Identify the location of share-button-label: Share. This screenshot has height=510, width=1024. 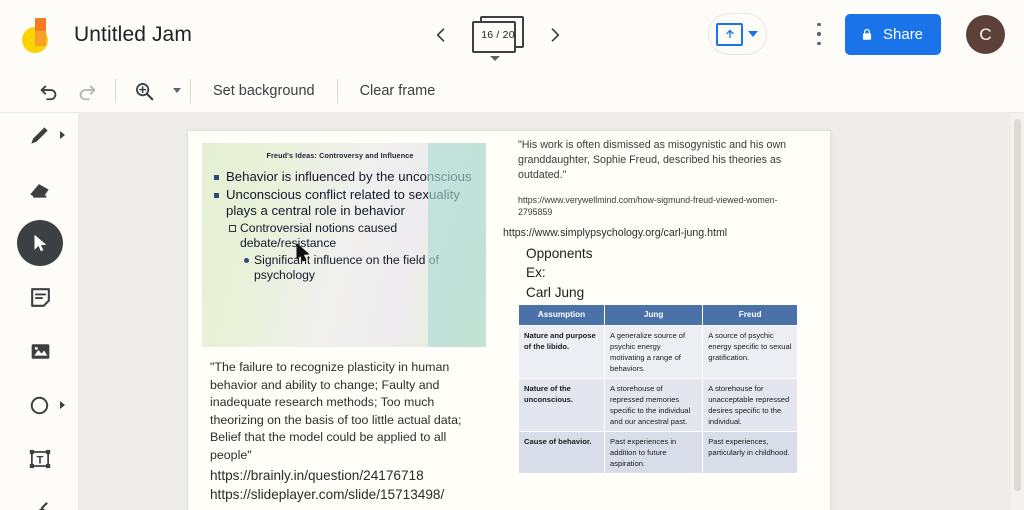
(903, 34).